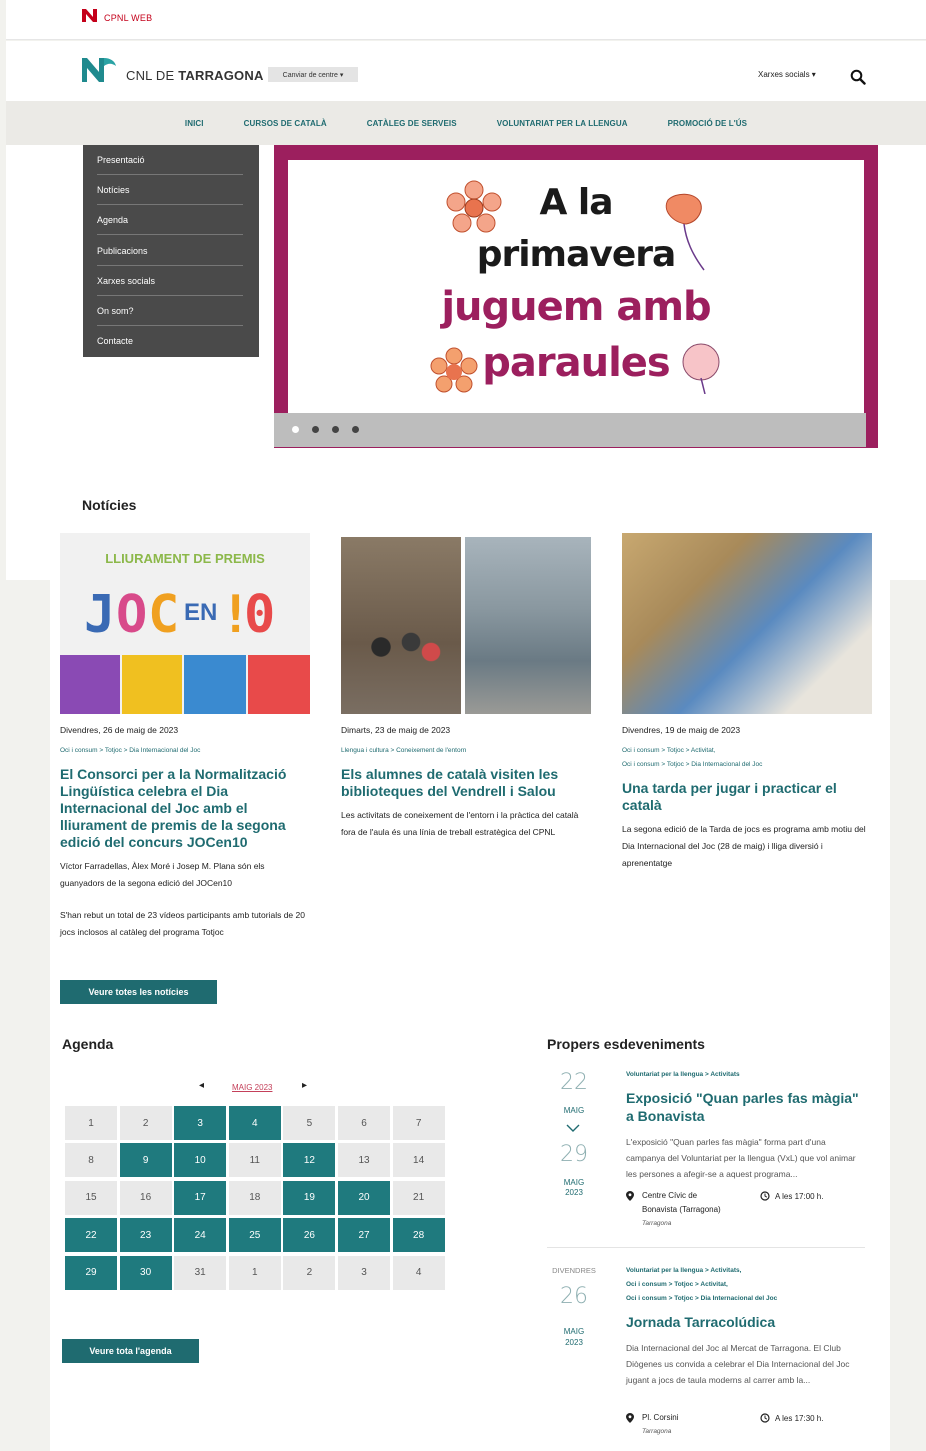  Describe the element at coordinates (91, 1235) in the screenshot. I see `calendar-day: 22` at that location.